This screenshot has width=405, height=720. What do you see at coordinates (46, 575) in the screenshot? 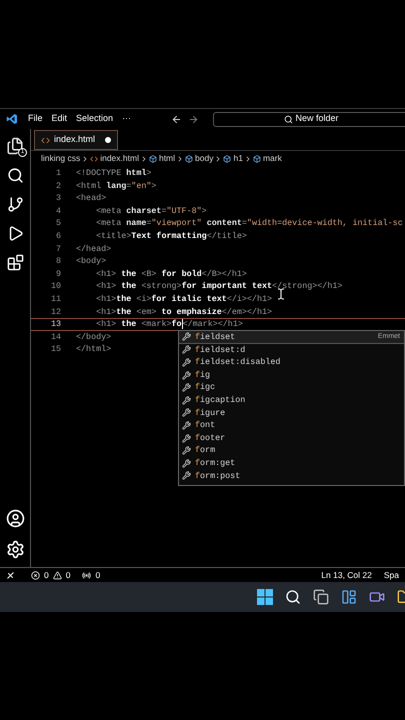
I see `error-count: 0` at bounding box center [46, 575].